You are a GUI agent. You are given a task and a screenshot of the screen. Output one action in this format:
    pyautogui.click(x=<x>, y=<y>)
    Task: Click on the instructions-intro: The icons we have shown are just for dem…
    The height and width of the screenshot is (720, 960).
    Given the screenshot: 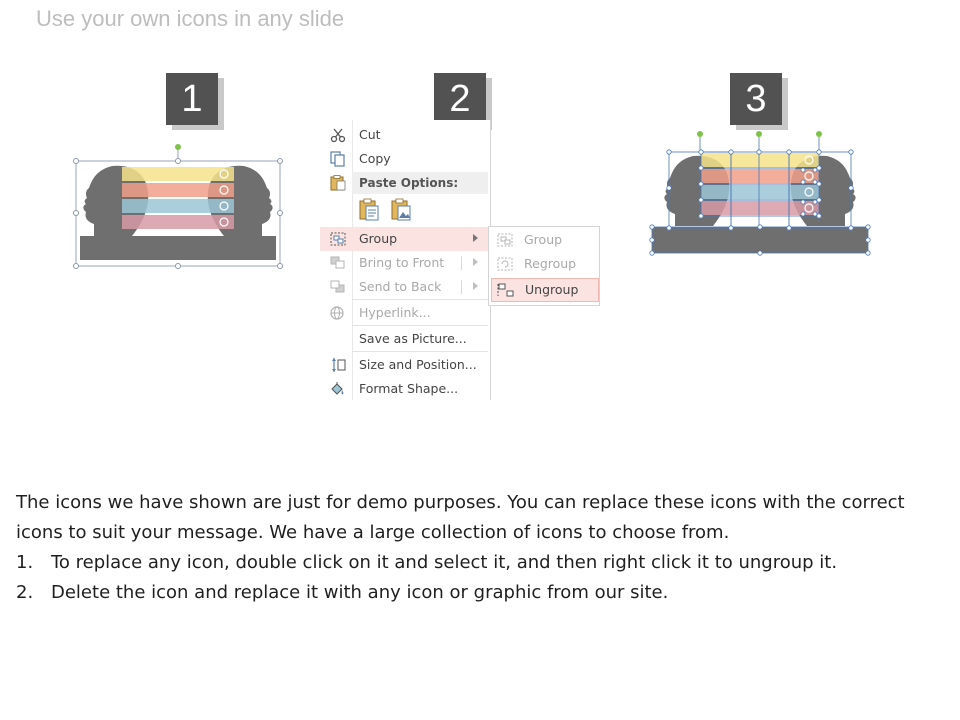 What is the action you would take?
    pyautogui.click(x=460, y=517)
    